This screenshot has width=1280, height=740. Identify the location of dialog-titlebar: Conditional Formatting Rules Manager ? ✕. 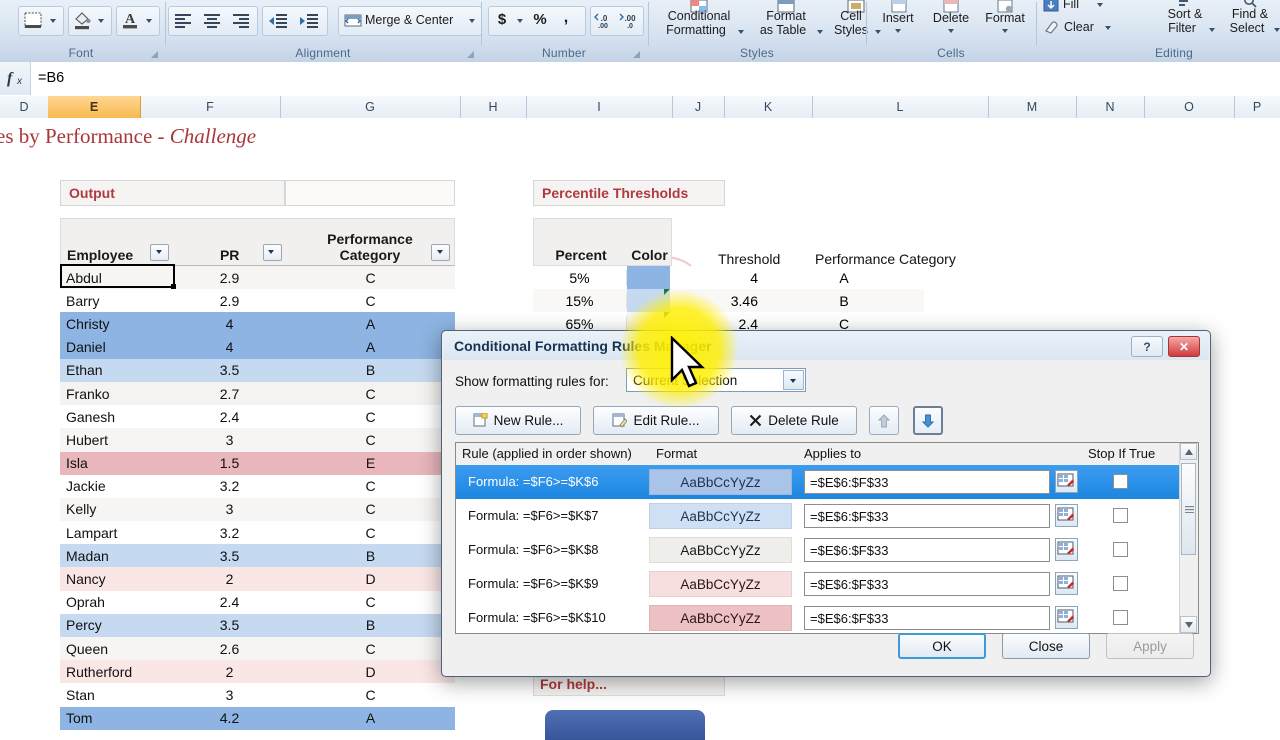
(826, 346).